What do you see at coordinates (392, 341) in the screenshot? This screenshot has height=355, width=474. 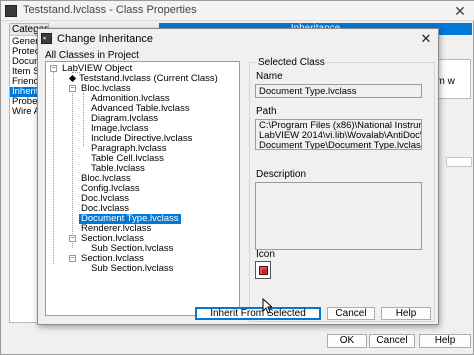 I see `cancel-button: Cancel` at bounding box center [392, 341].